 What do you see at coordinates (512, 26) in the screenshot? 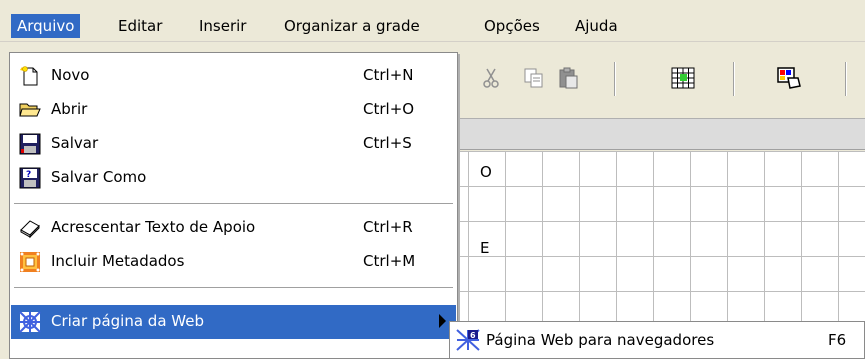
I see `menu-opcoes: Opções` at bounding box center [512, 26].